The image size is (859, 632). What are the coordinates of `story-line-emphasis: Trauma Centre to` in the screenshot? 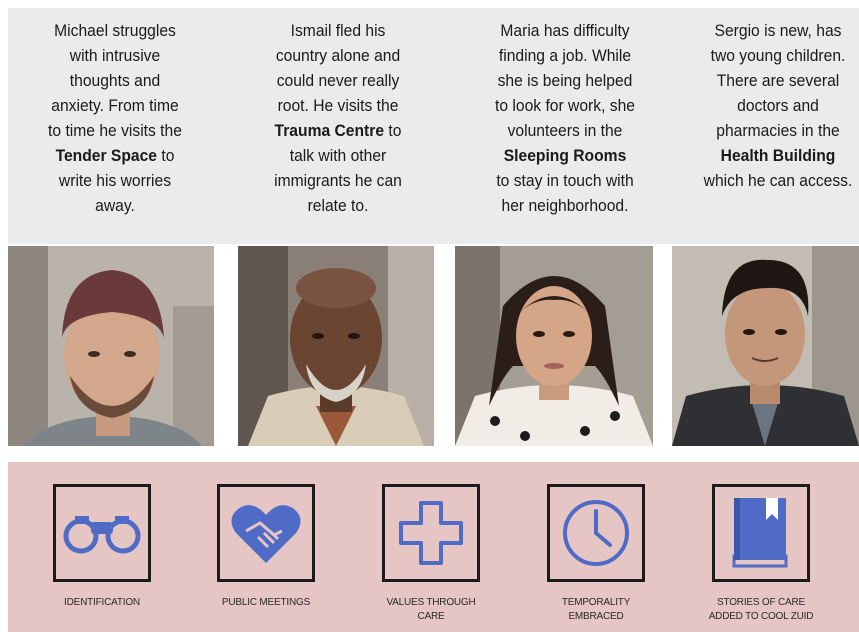 It's located at (338, 130).